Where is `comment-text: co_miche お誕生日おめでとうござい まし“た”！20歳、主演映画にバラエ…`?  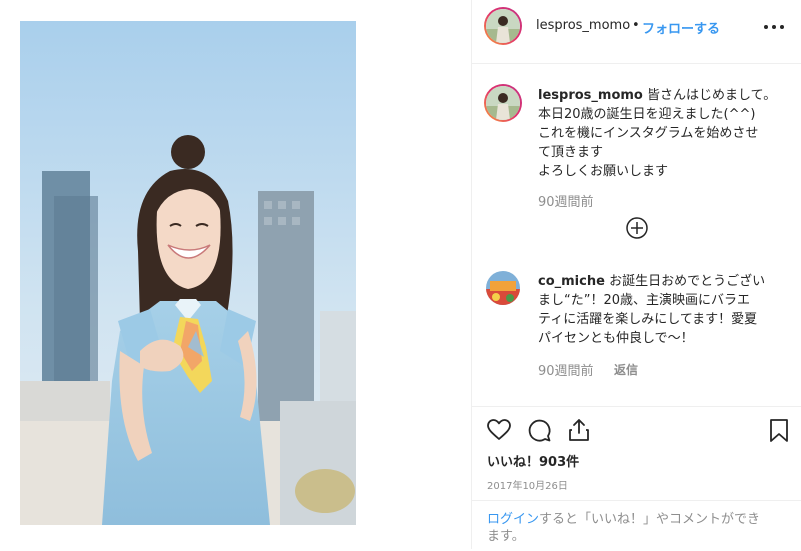
comment-text: co_miche お誕生日おめでとうござい まし“た”！20歳、主演映画にバラエ… is located at coordinates (658, 310).